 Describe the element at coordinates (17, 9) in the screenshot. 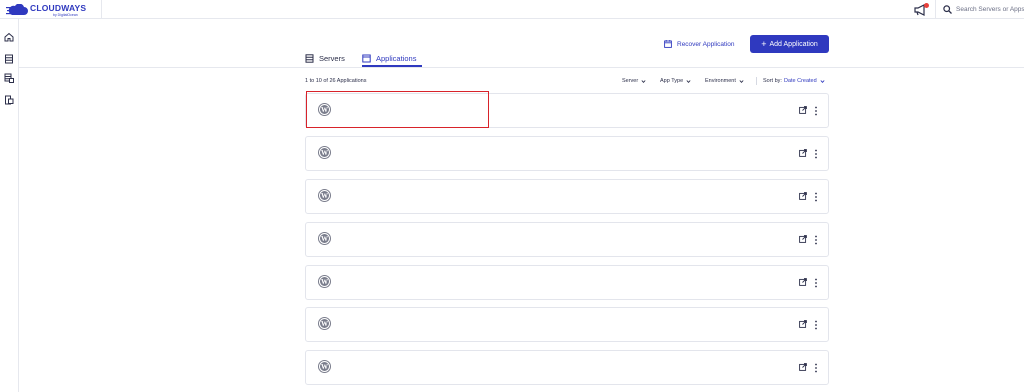

I see `cloudways-logo-icon` at that location.